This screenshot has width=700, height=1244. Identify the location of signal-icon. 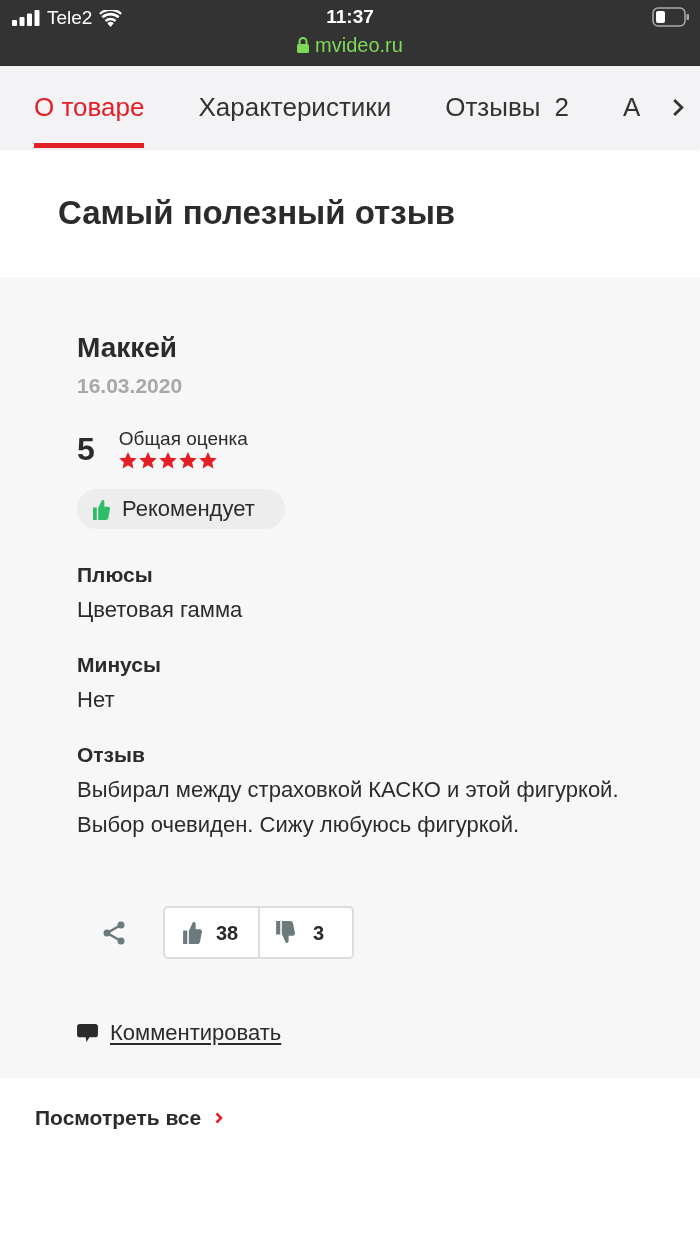
(26, 18).